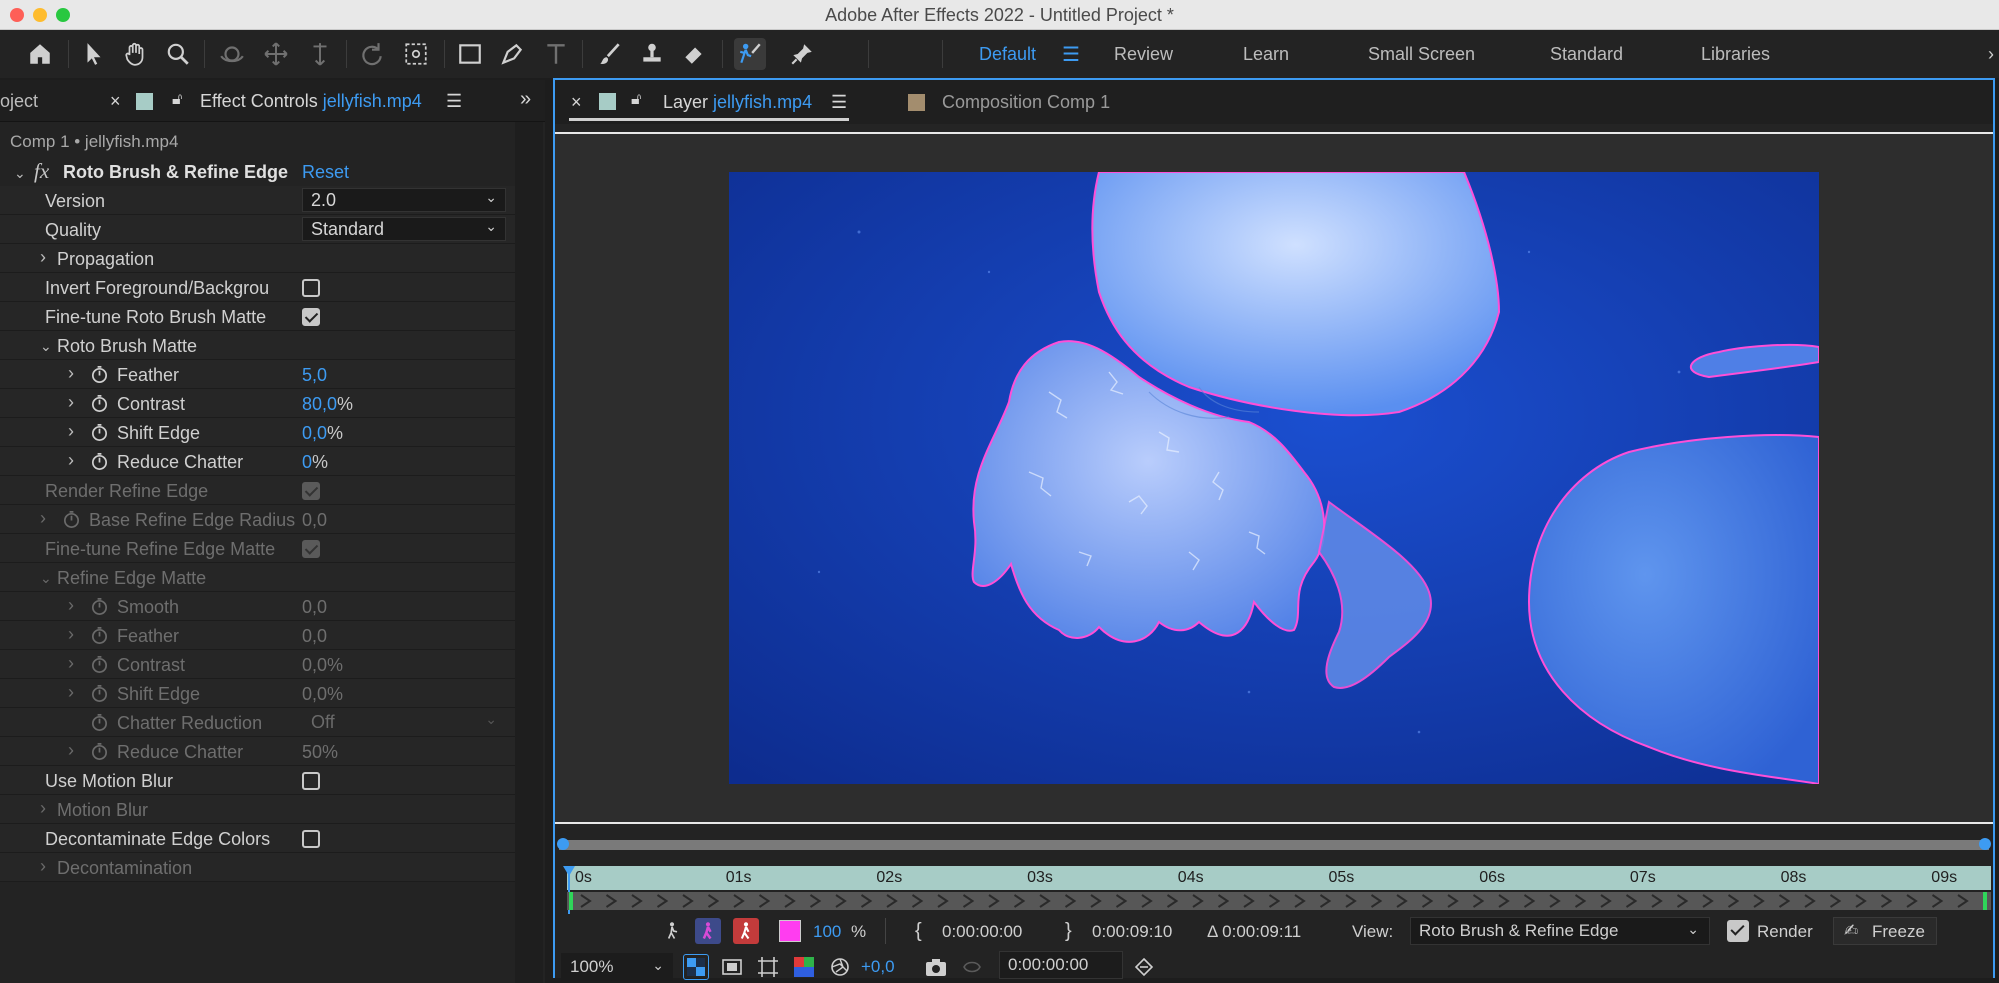 This screenshot has width=1999, height=983. What do you see at coordinates (1061, 965) in the screenshot?
I see `current-time-display: 0:00:00:00` at bounding box center [1061, 965].